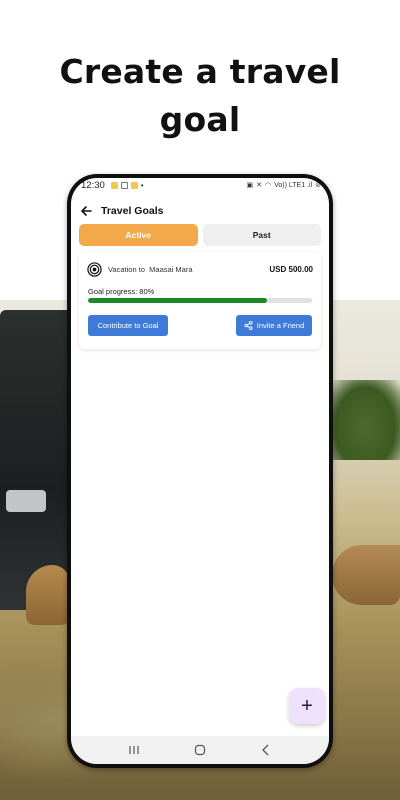 The width and height of the screenshot is (400, 800). Describe the element at coordinates (268, 185) in the screenshot. I see `wifi-icon: ◠` at that location.